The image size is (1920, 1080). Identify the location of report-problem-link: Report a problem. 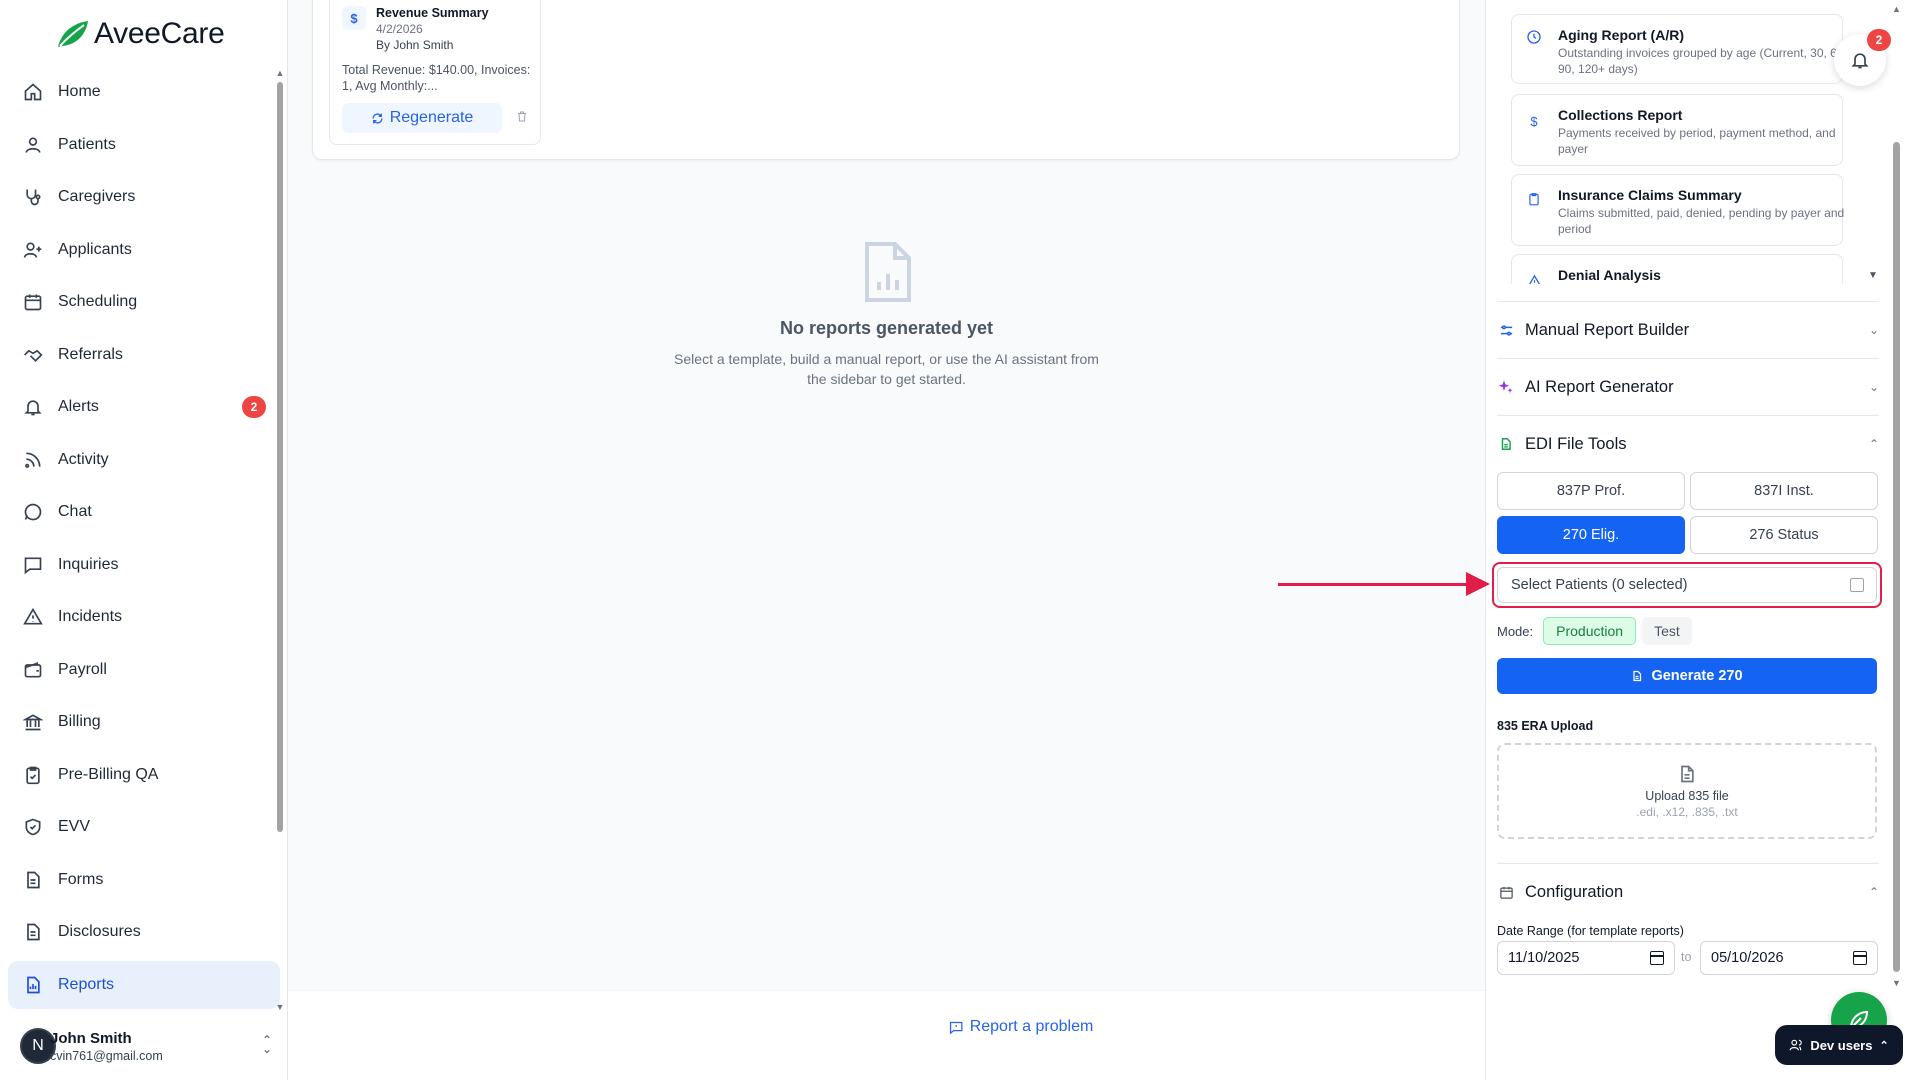
(1021, 1027).